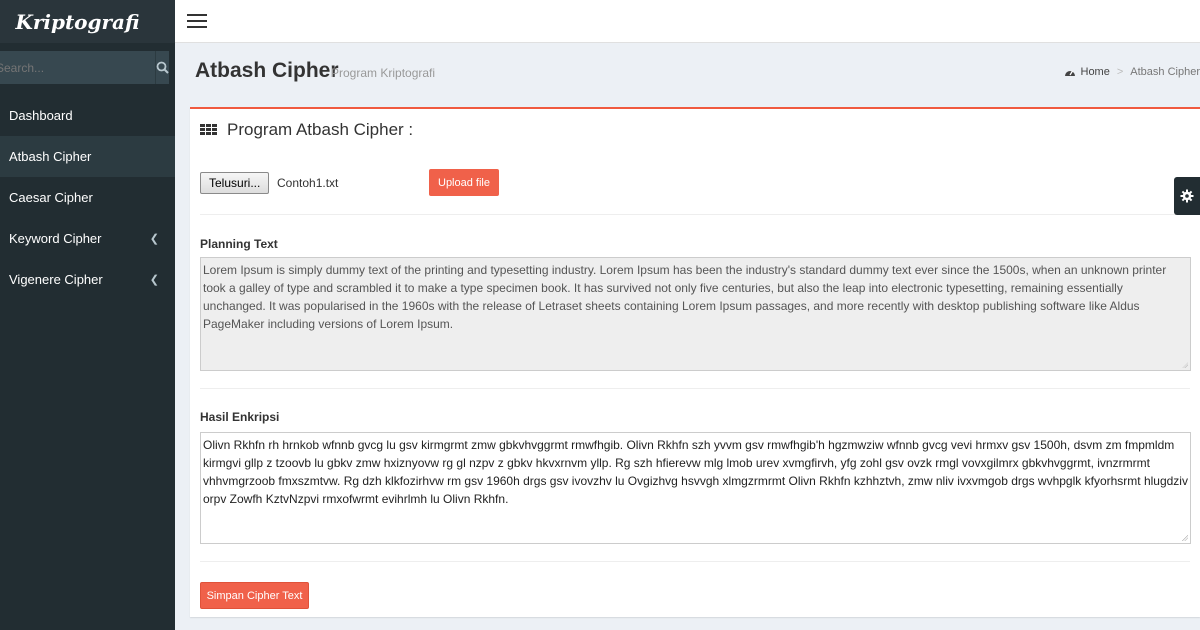  I want to click on settings-toggle, so click(1187, 196).